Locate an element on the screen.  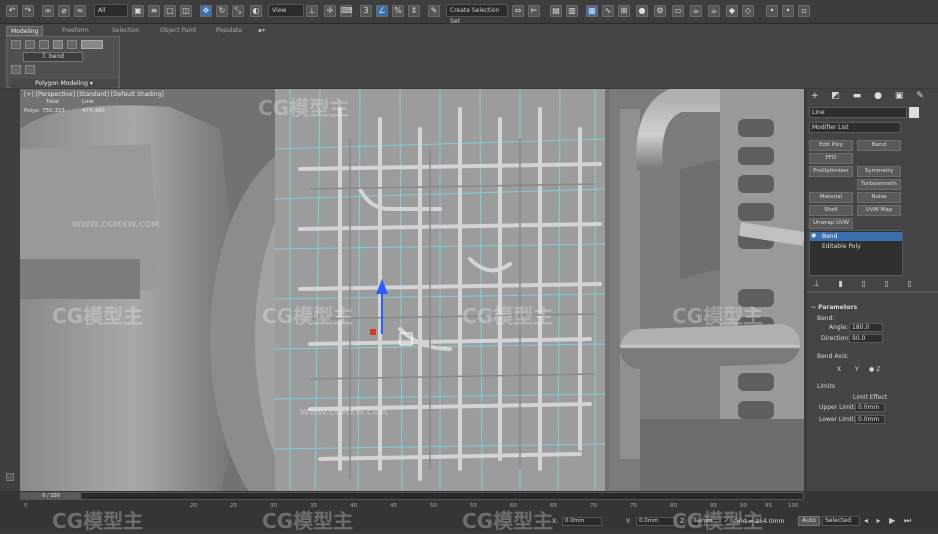
shell-button: Shell is located at coordinates (831, 210).